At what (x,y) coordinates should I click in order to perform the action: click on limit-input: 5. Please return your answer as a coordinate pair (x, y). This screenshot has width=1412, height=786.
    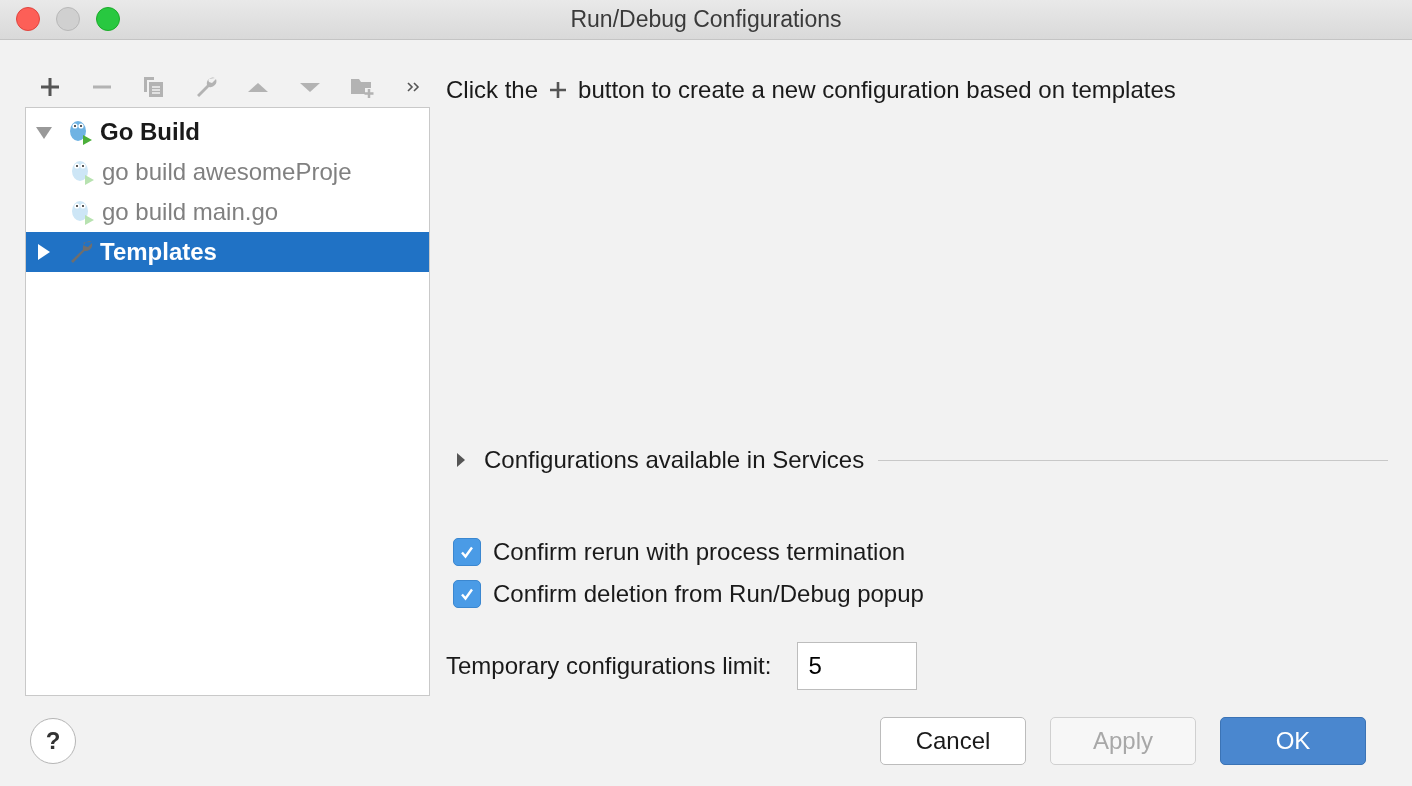
    Looking at the image, I should click on (857, 666).